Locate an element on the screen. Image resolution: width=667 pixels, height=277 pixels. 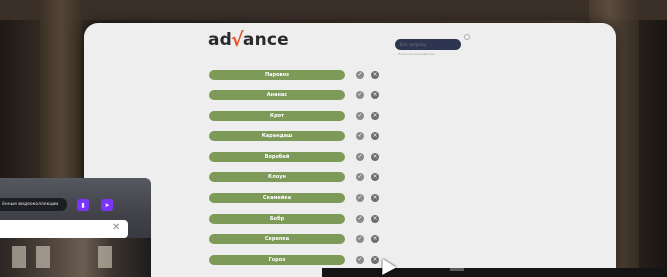
logo-suffix: ance is located at coordinates (265, 40).